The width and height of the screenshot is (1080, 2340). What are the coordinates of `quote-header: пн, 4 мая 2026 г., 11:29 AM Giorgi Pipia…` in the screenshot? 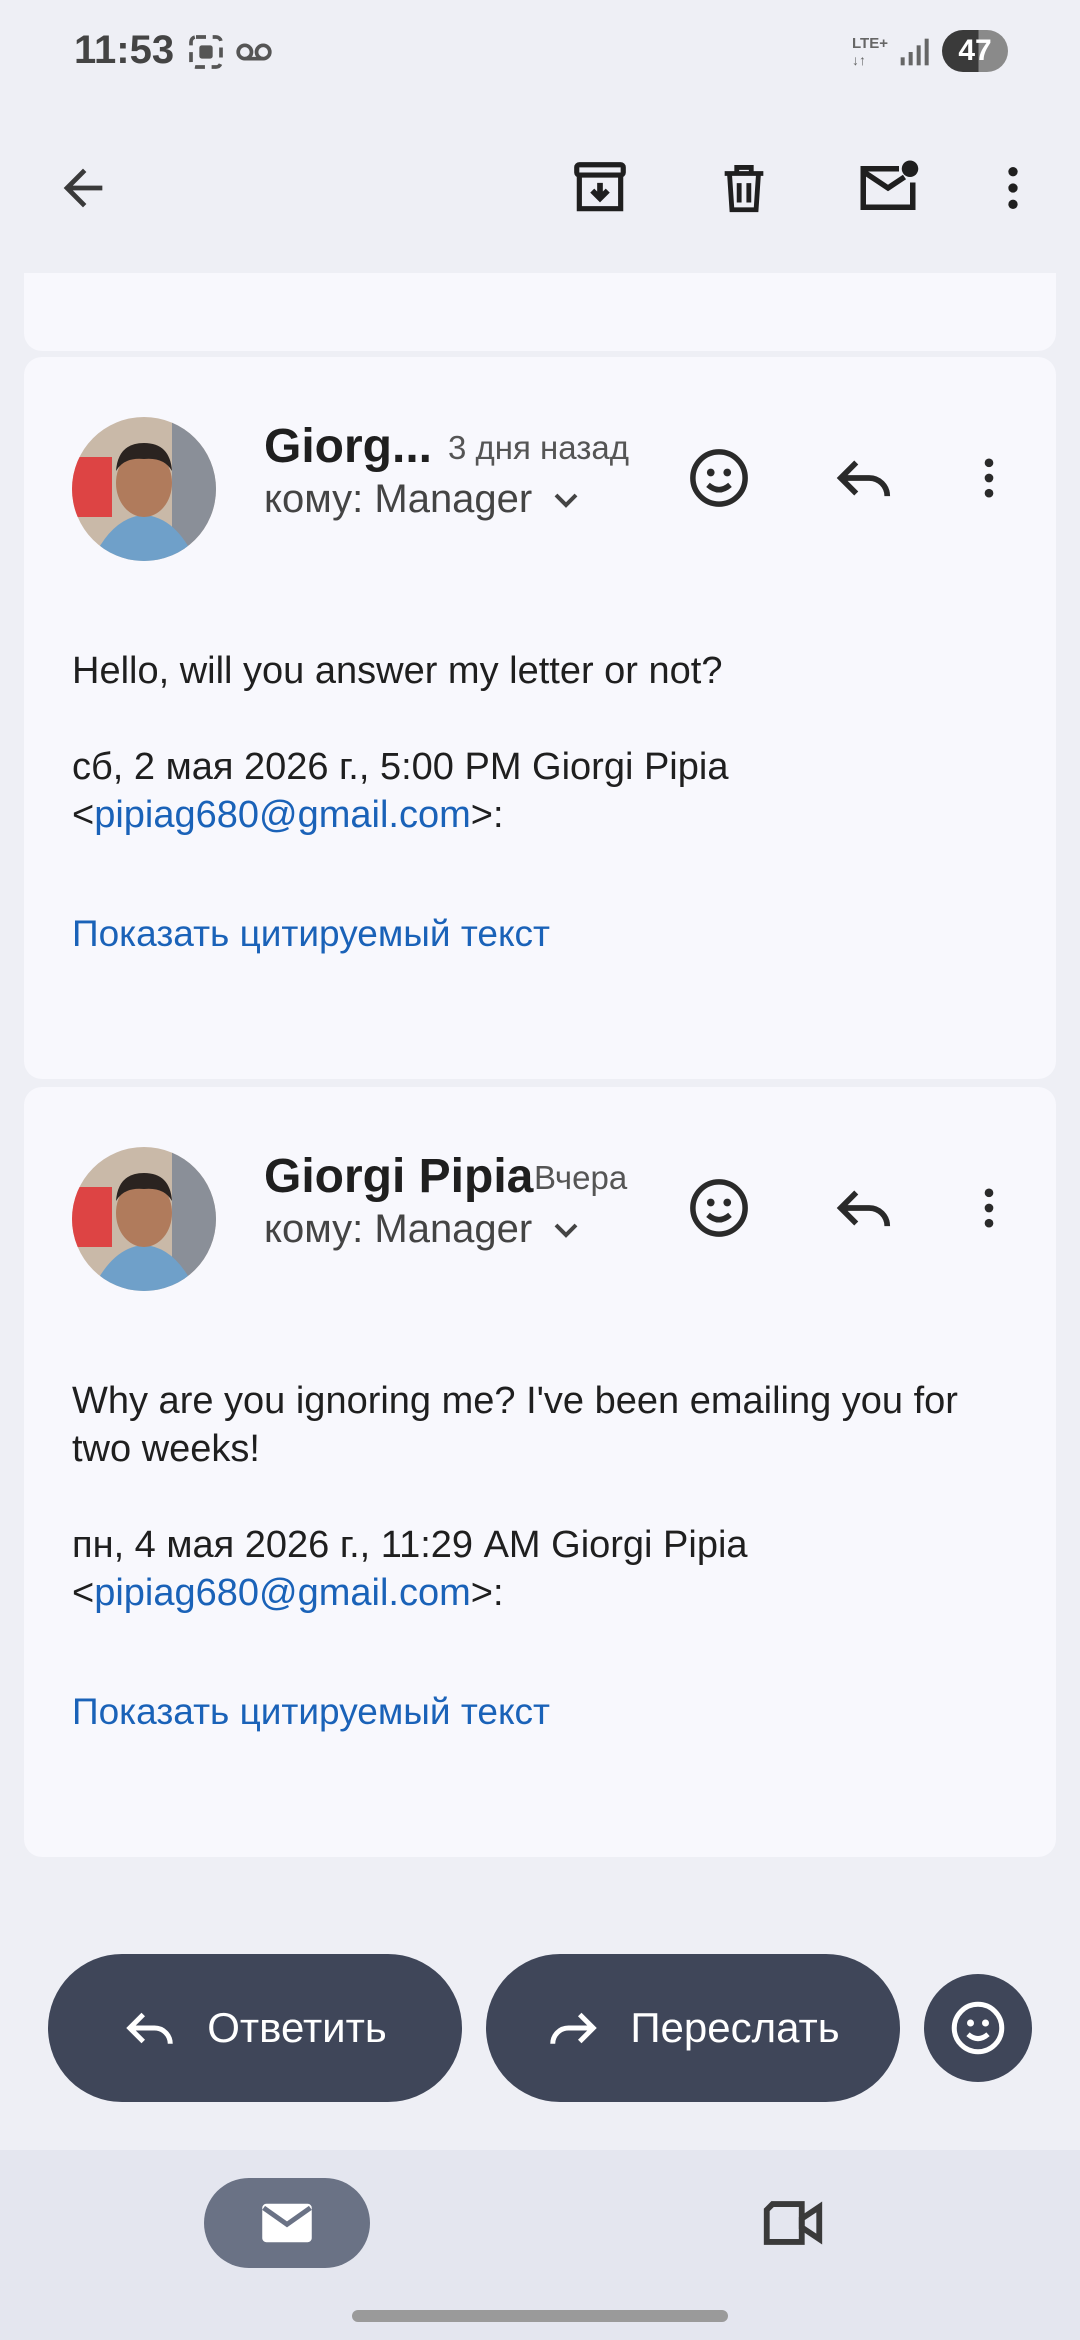 It's located at (410, 1569).